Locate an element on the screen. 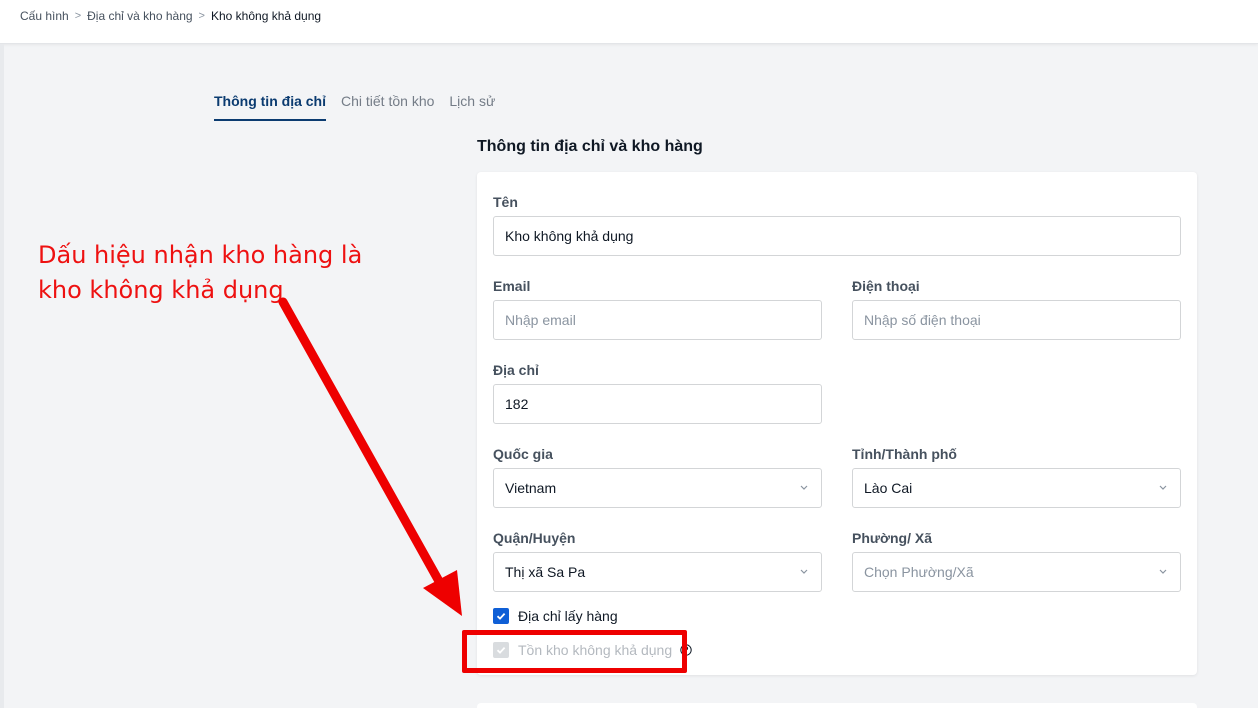  next-card is located at coordinates (837, 705).